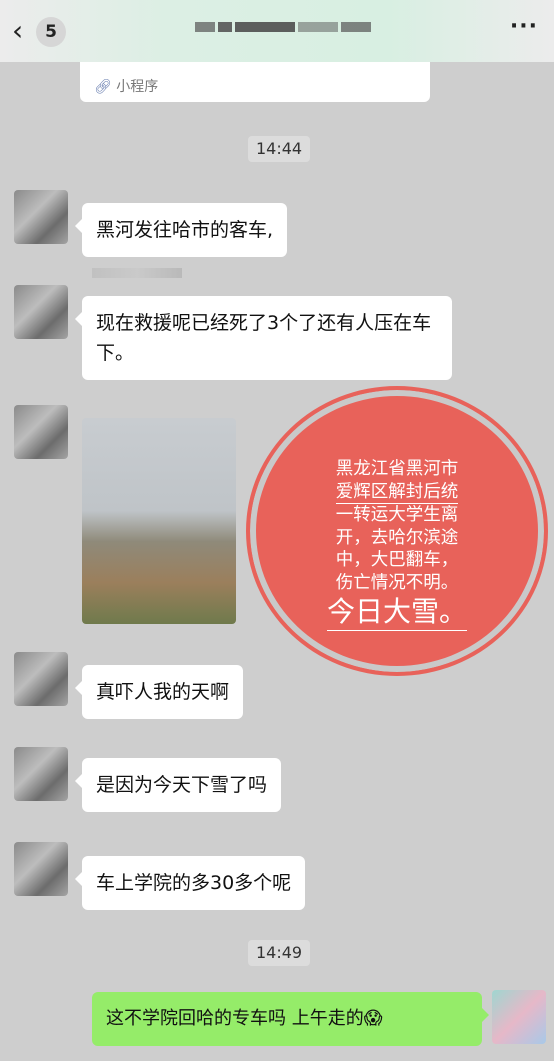 This screenshot has height=1061, width=554. I want to click on mini-program-icon: 🔗︎, so click(103, 87).